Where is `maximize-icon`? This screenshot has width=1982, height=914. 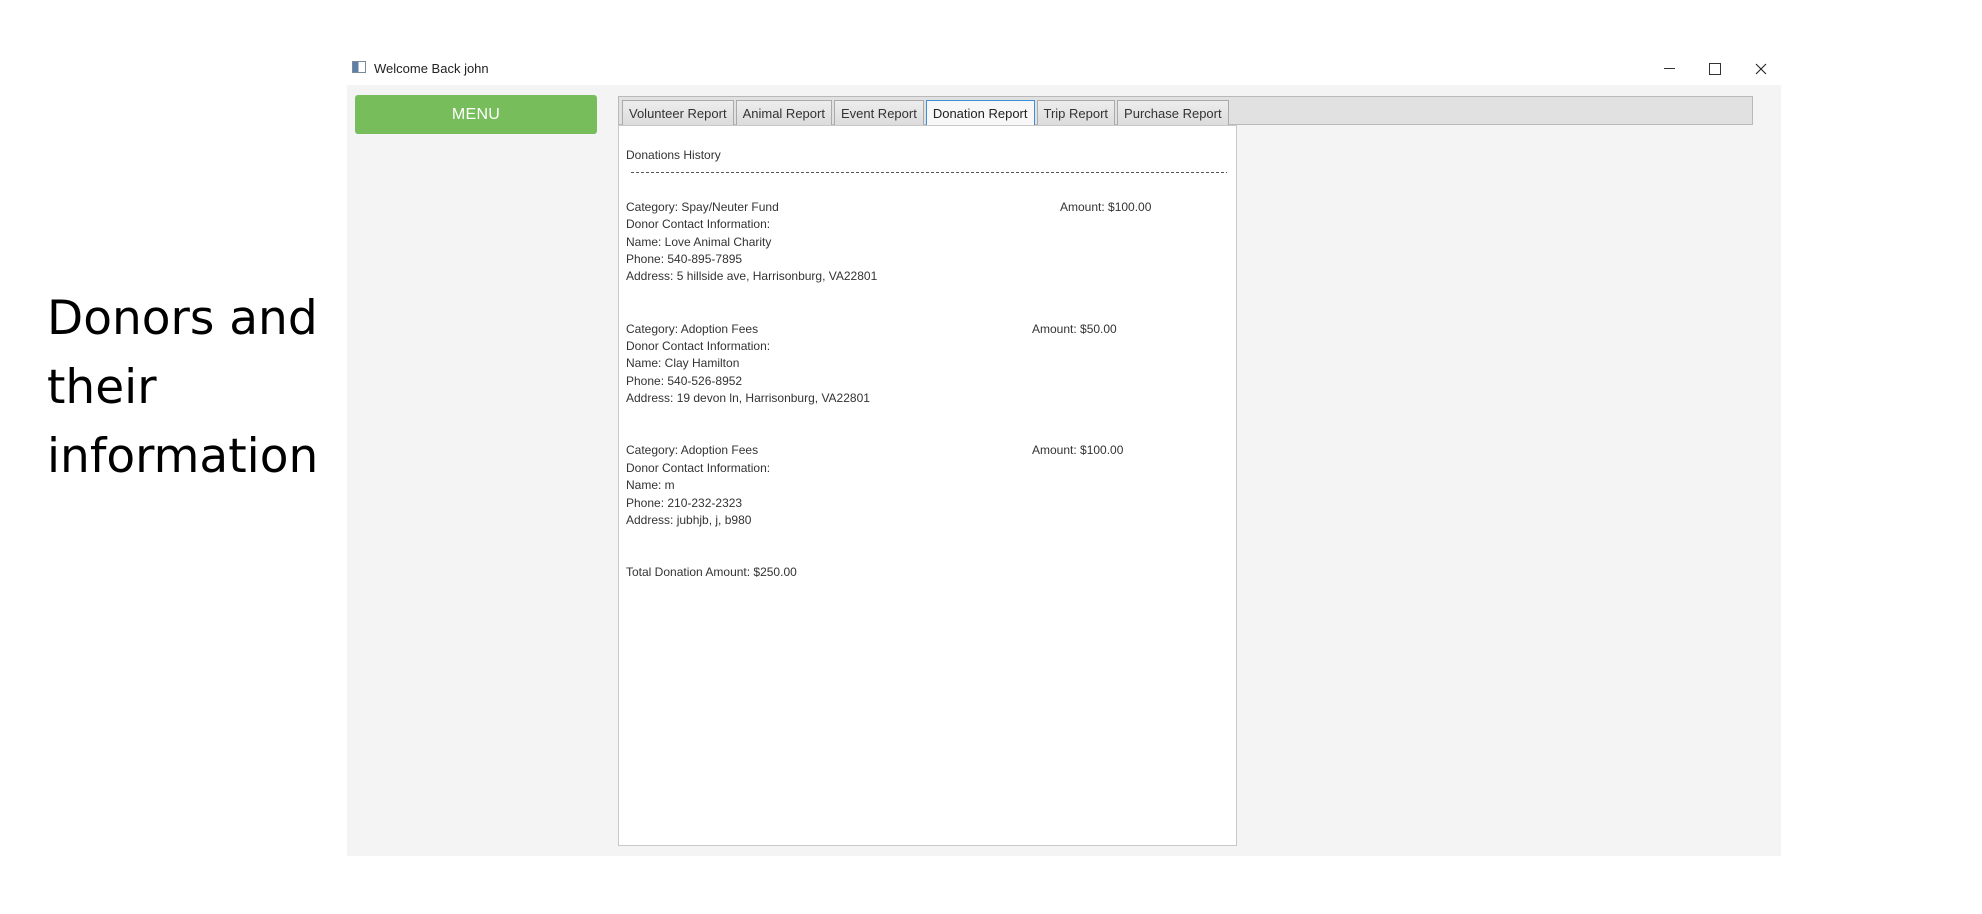
maximize-icon is located at coordinates (1715, 68).